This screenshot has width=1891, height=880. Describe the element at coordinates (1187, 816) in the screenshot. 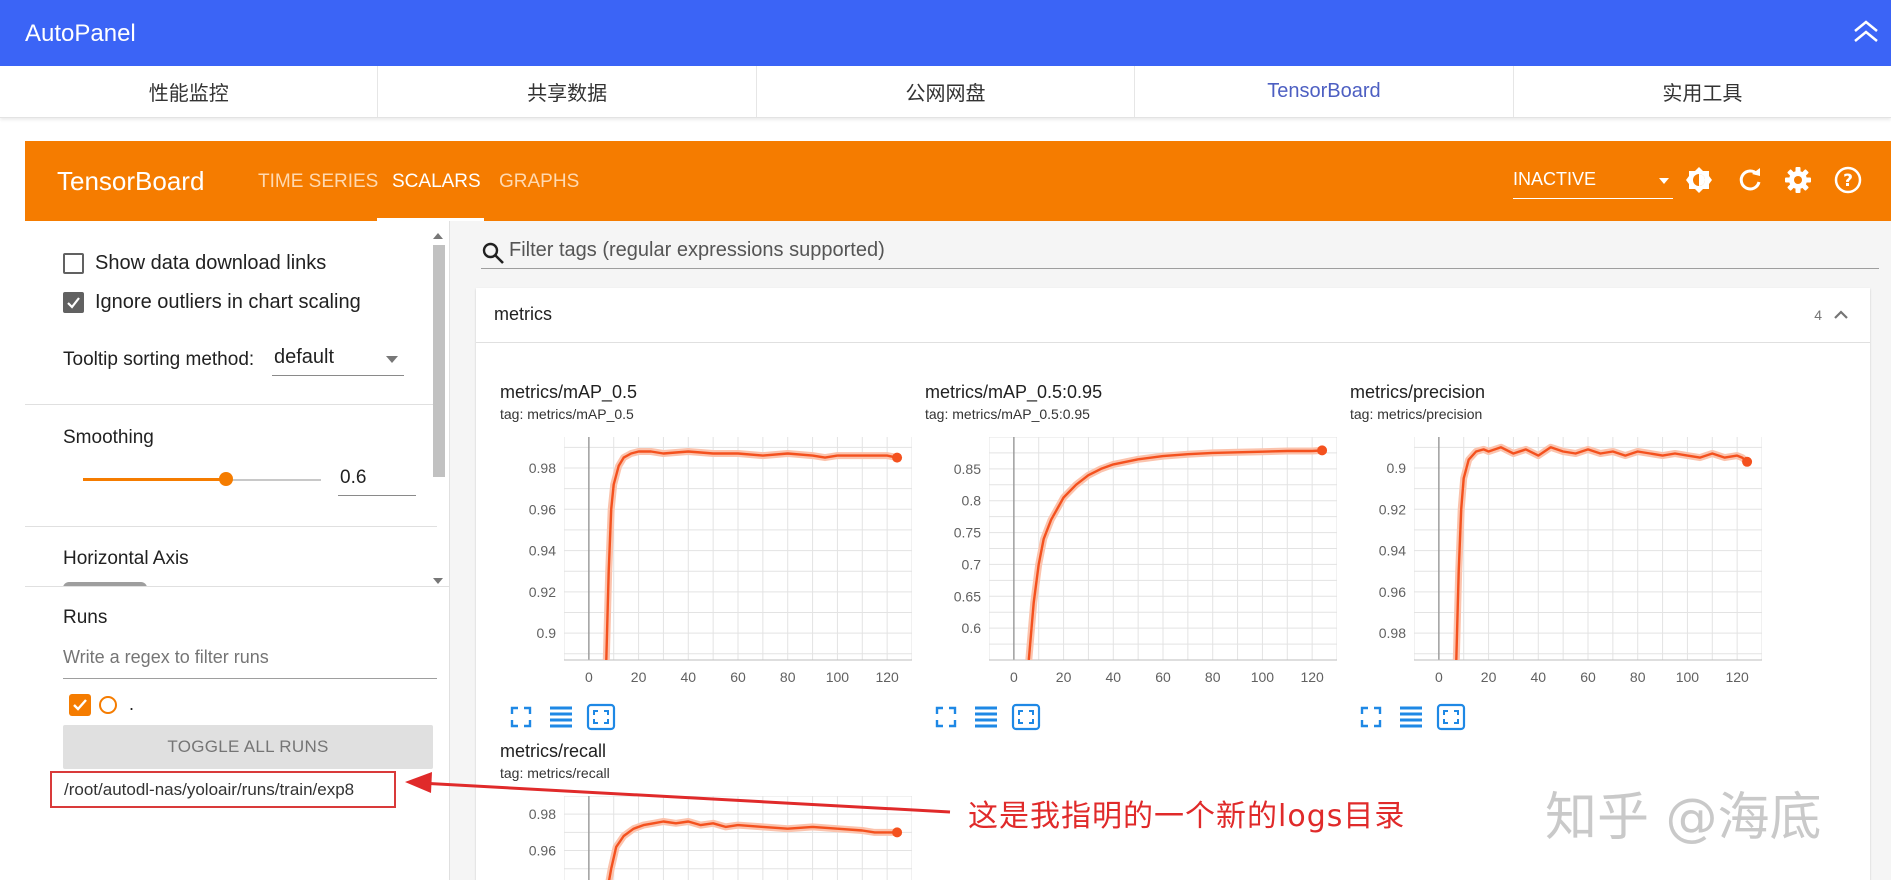

I see `annotation-text: 这是我指明的一个新的logs目录` at that location.